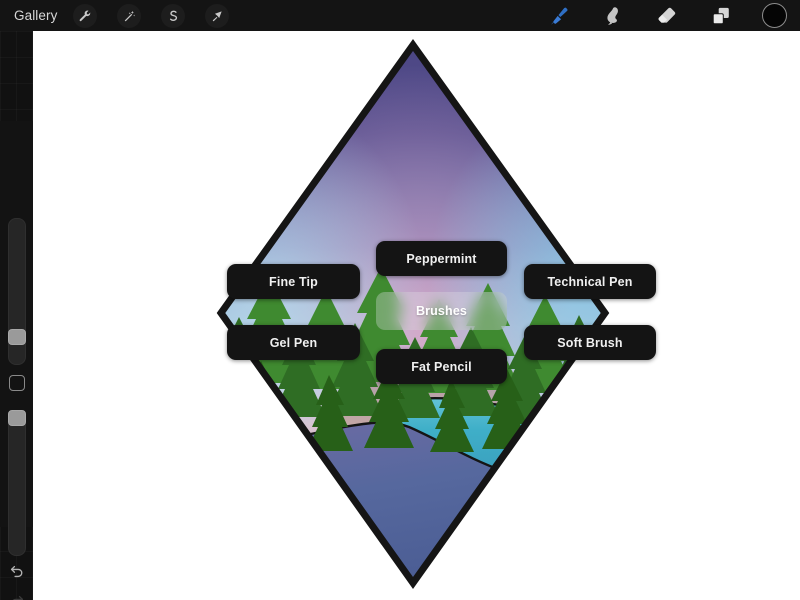  I want to click on transform-arrow-icon, so click(217, 15).